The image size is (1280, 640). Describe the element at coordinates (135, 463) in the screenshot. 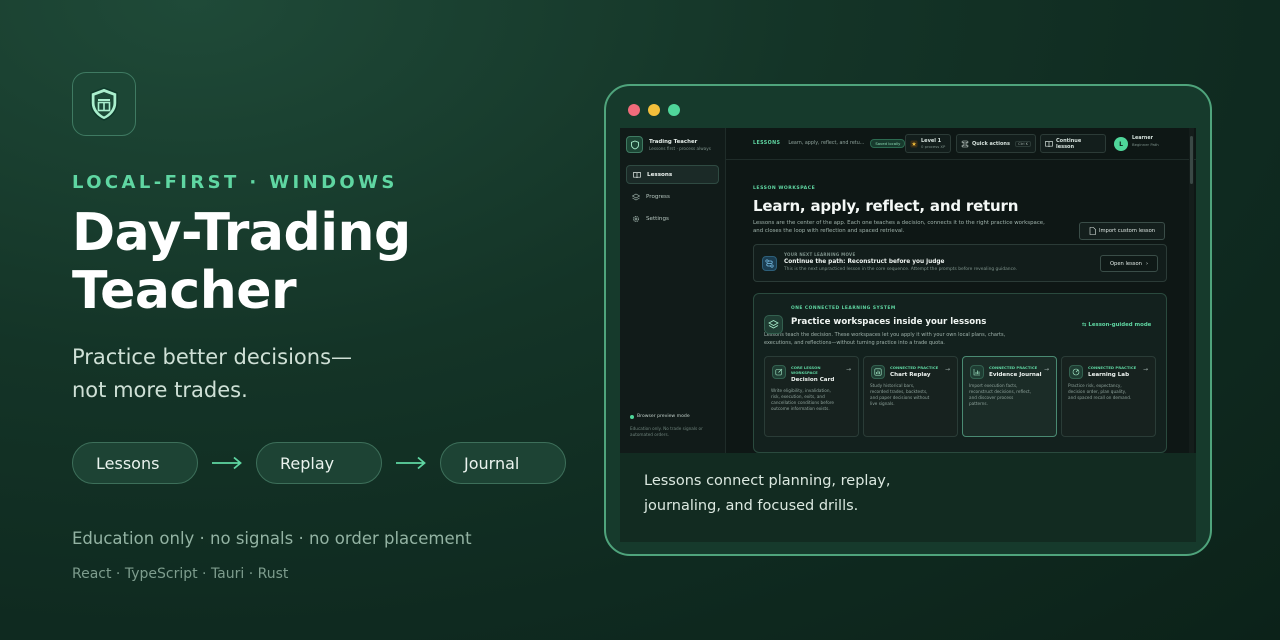

I see `flow-pill-lessons: Lessons` at that location.